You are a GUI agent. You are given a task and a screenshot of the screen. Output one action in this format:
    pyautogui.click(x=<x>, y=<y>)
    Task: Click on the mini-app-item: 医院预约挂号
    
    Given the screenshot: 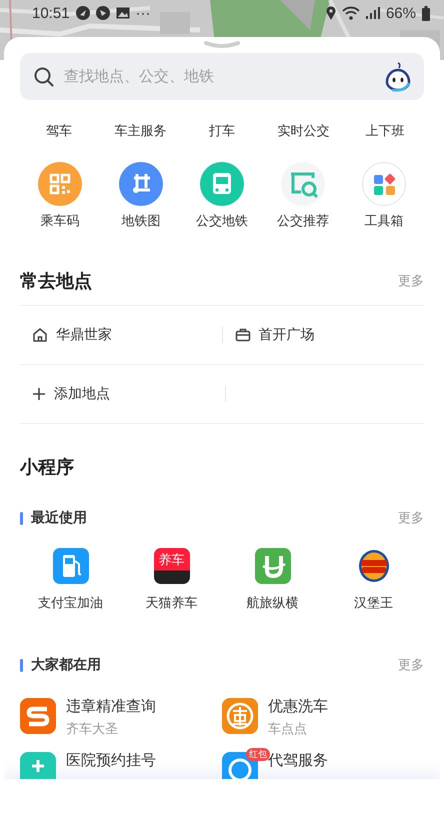 What is the action you would take?
    pyautogui.click(x=88, y=765)
    